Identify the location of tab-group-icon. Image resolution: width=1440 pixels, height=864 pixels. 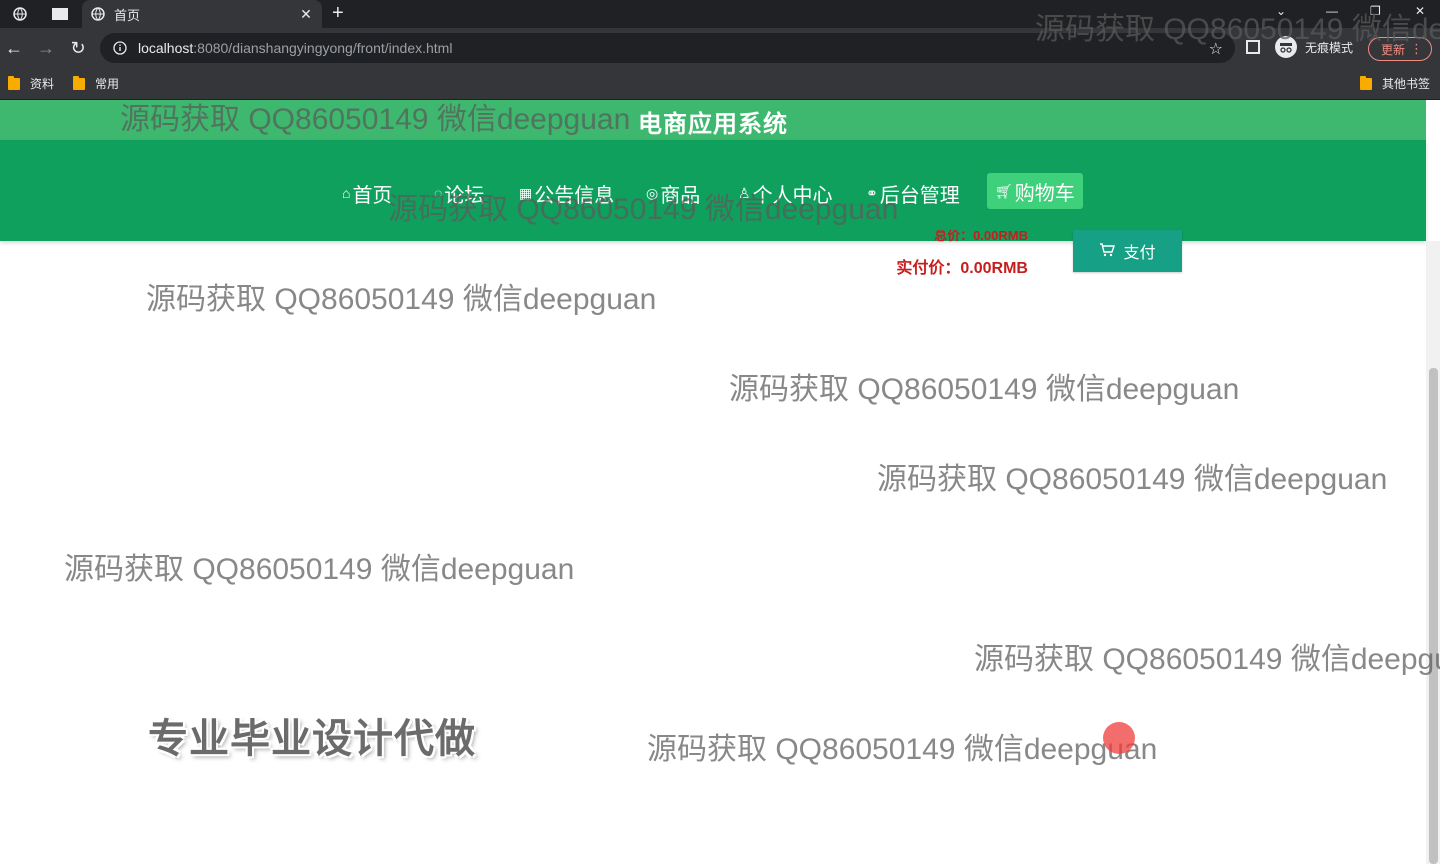
(60, 14).